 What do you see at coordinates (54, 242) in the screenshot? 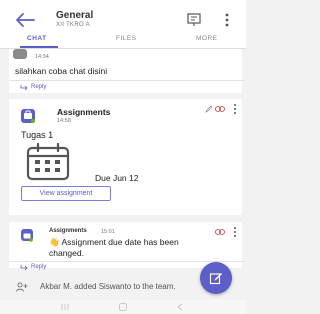
I see `wave-emoji: 👋` at bounding box center [54, 242].